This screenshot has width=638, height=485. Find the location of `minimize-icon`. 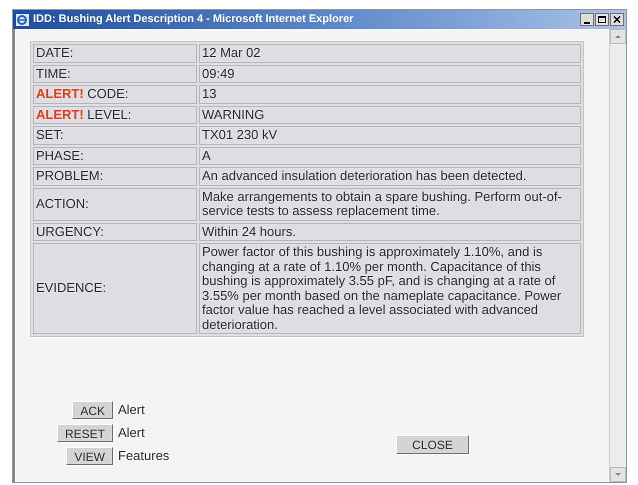

minimize-icon is located at coordinates (587, 23).